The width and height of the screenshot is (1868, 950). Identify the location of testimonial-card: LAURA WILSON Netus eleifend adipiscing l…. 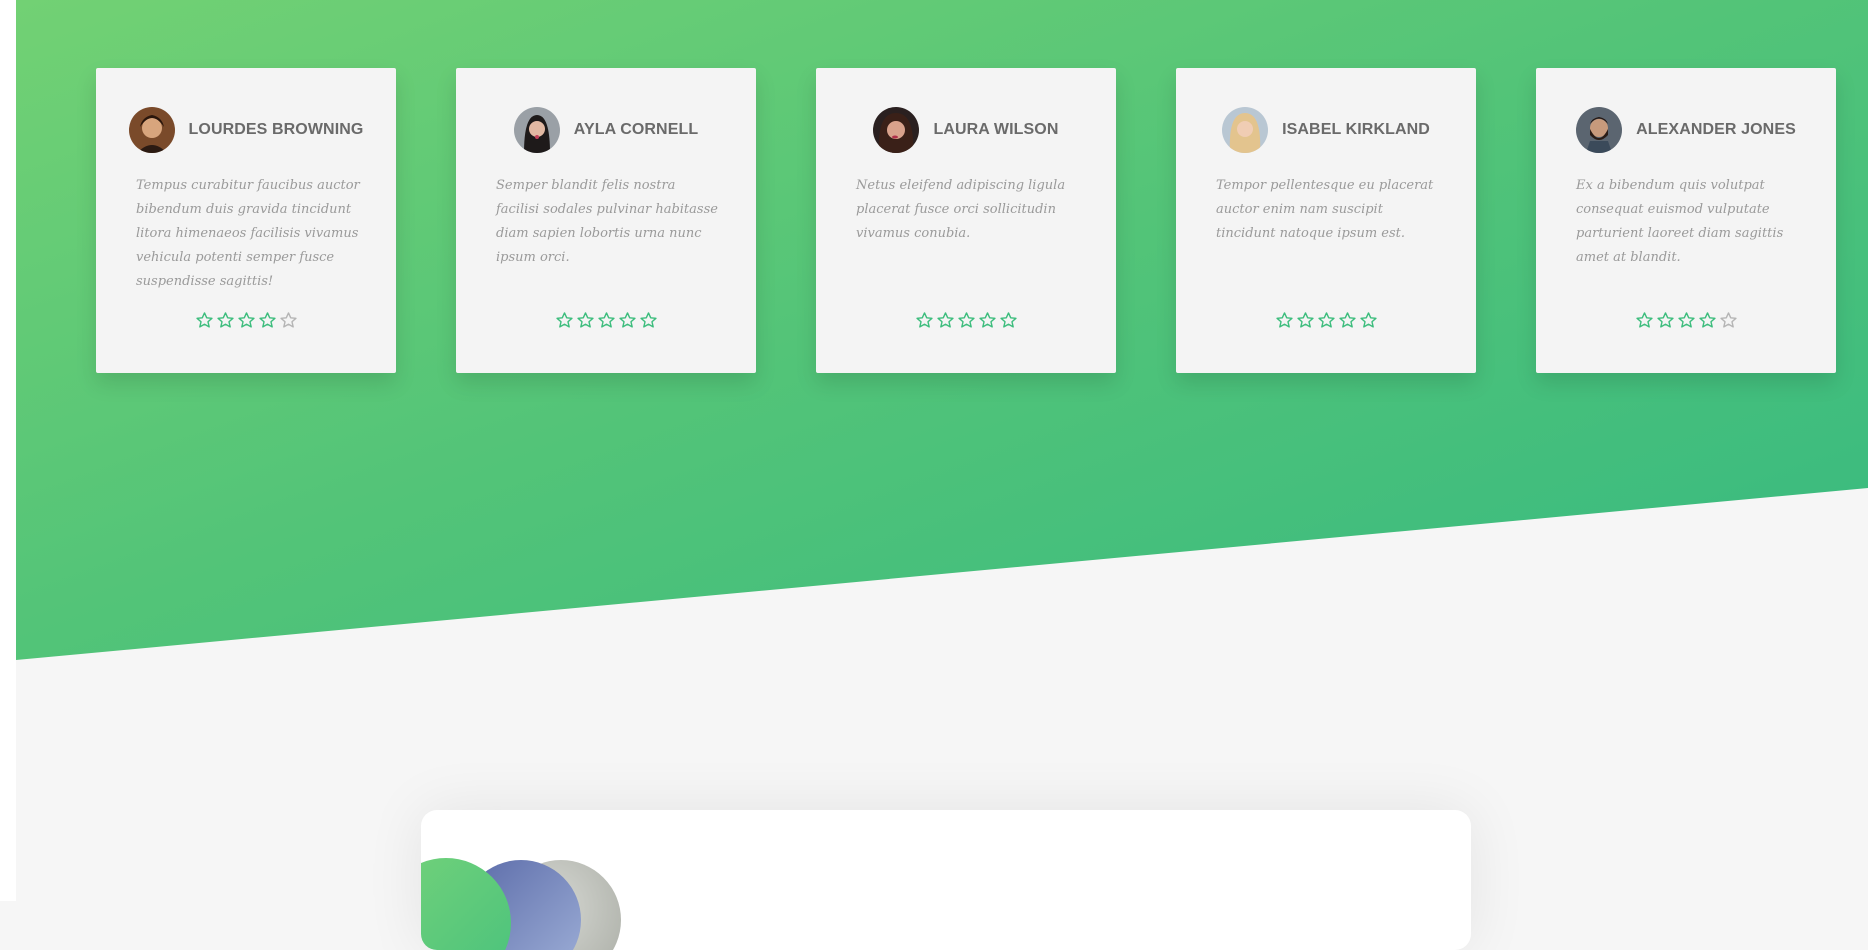
(966, 220).